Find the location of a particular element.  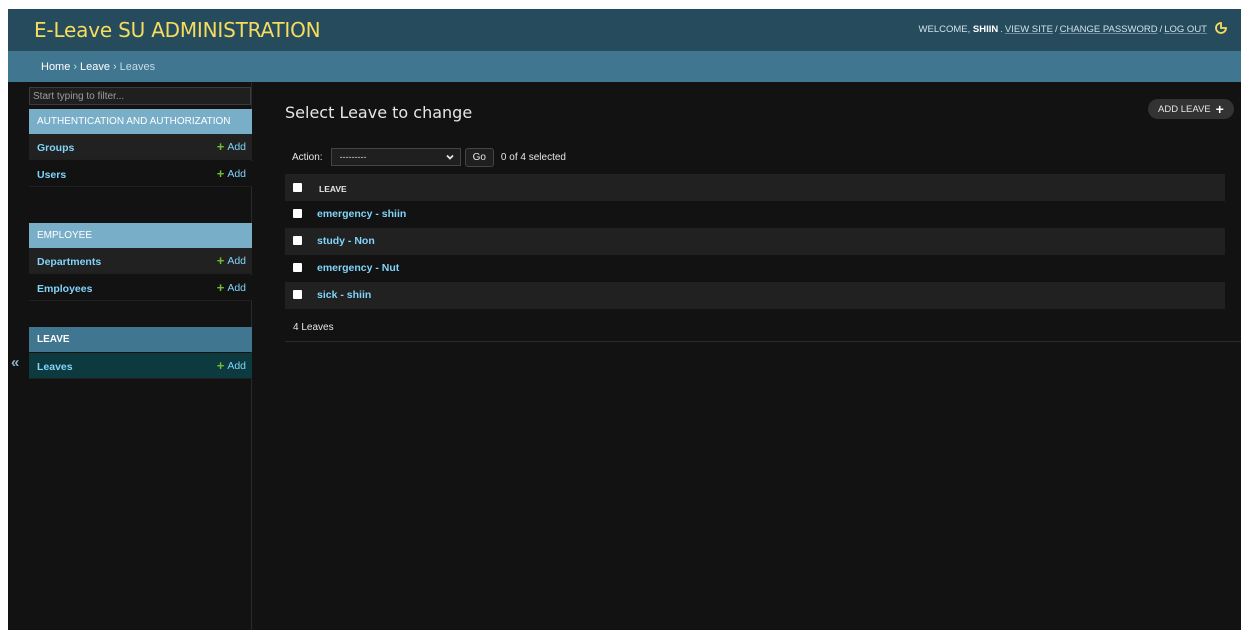

module-caption-leave: LEAVE is located at coordinates (140, 339).